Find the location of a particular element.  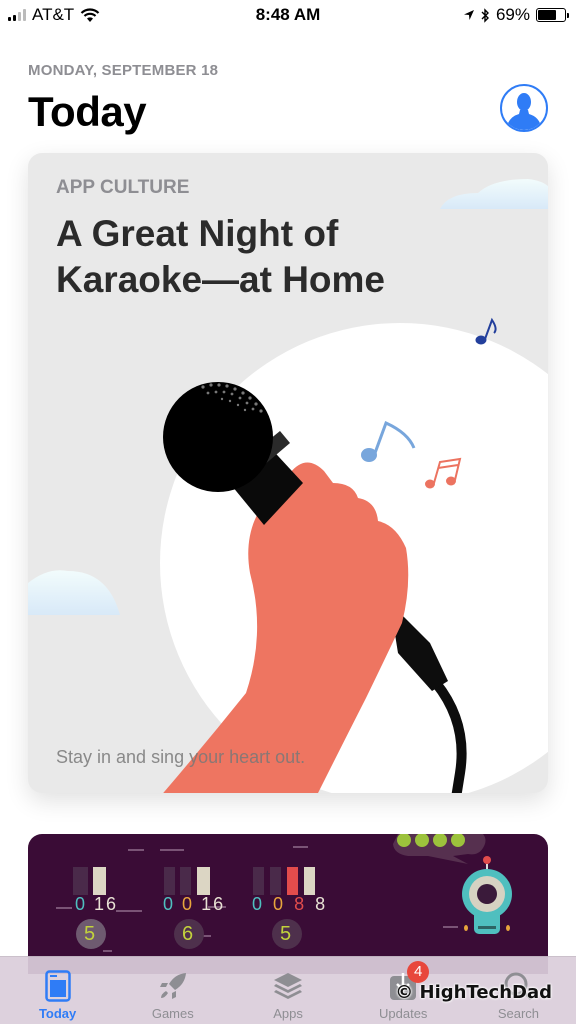

score-group-1: 0 16 is located at coordinates (96, 904).